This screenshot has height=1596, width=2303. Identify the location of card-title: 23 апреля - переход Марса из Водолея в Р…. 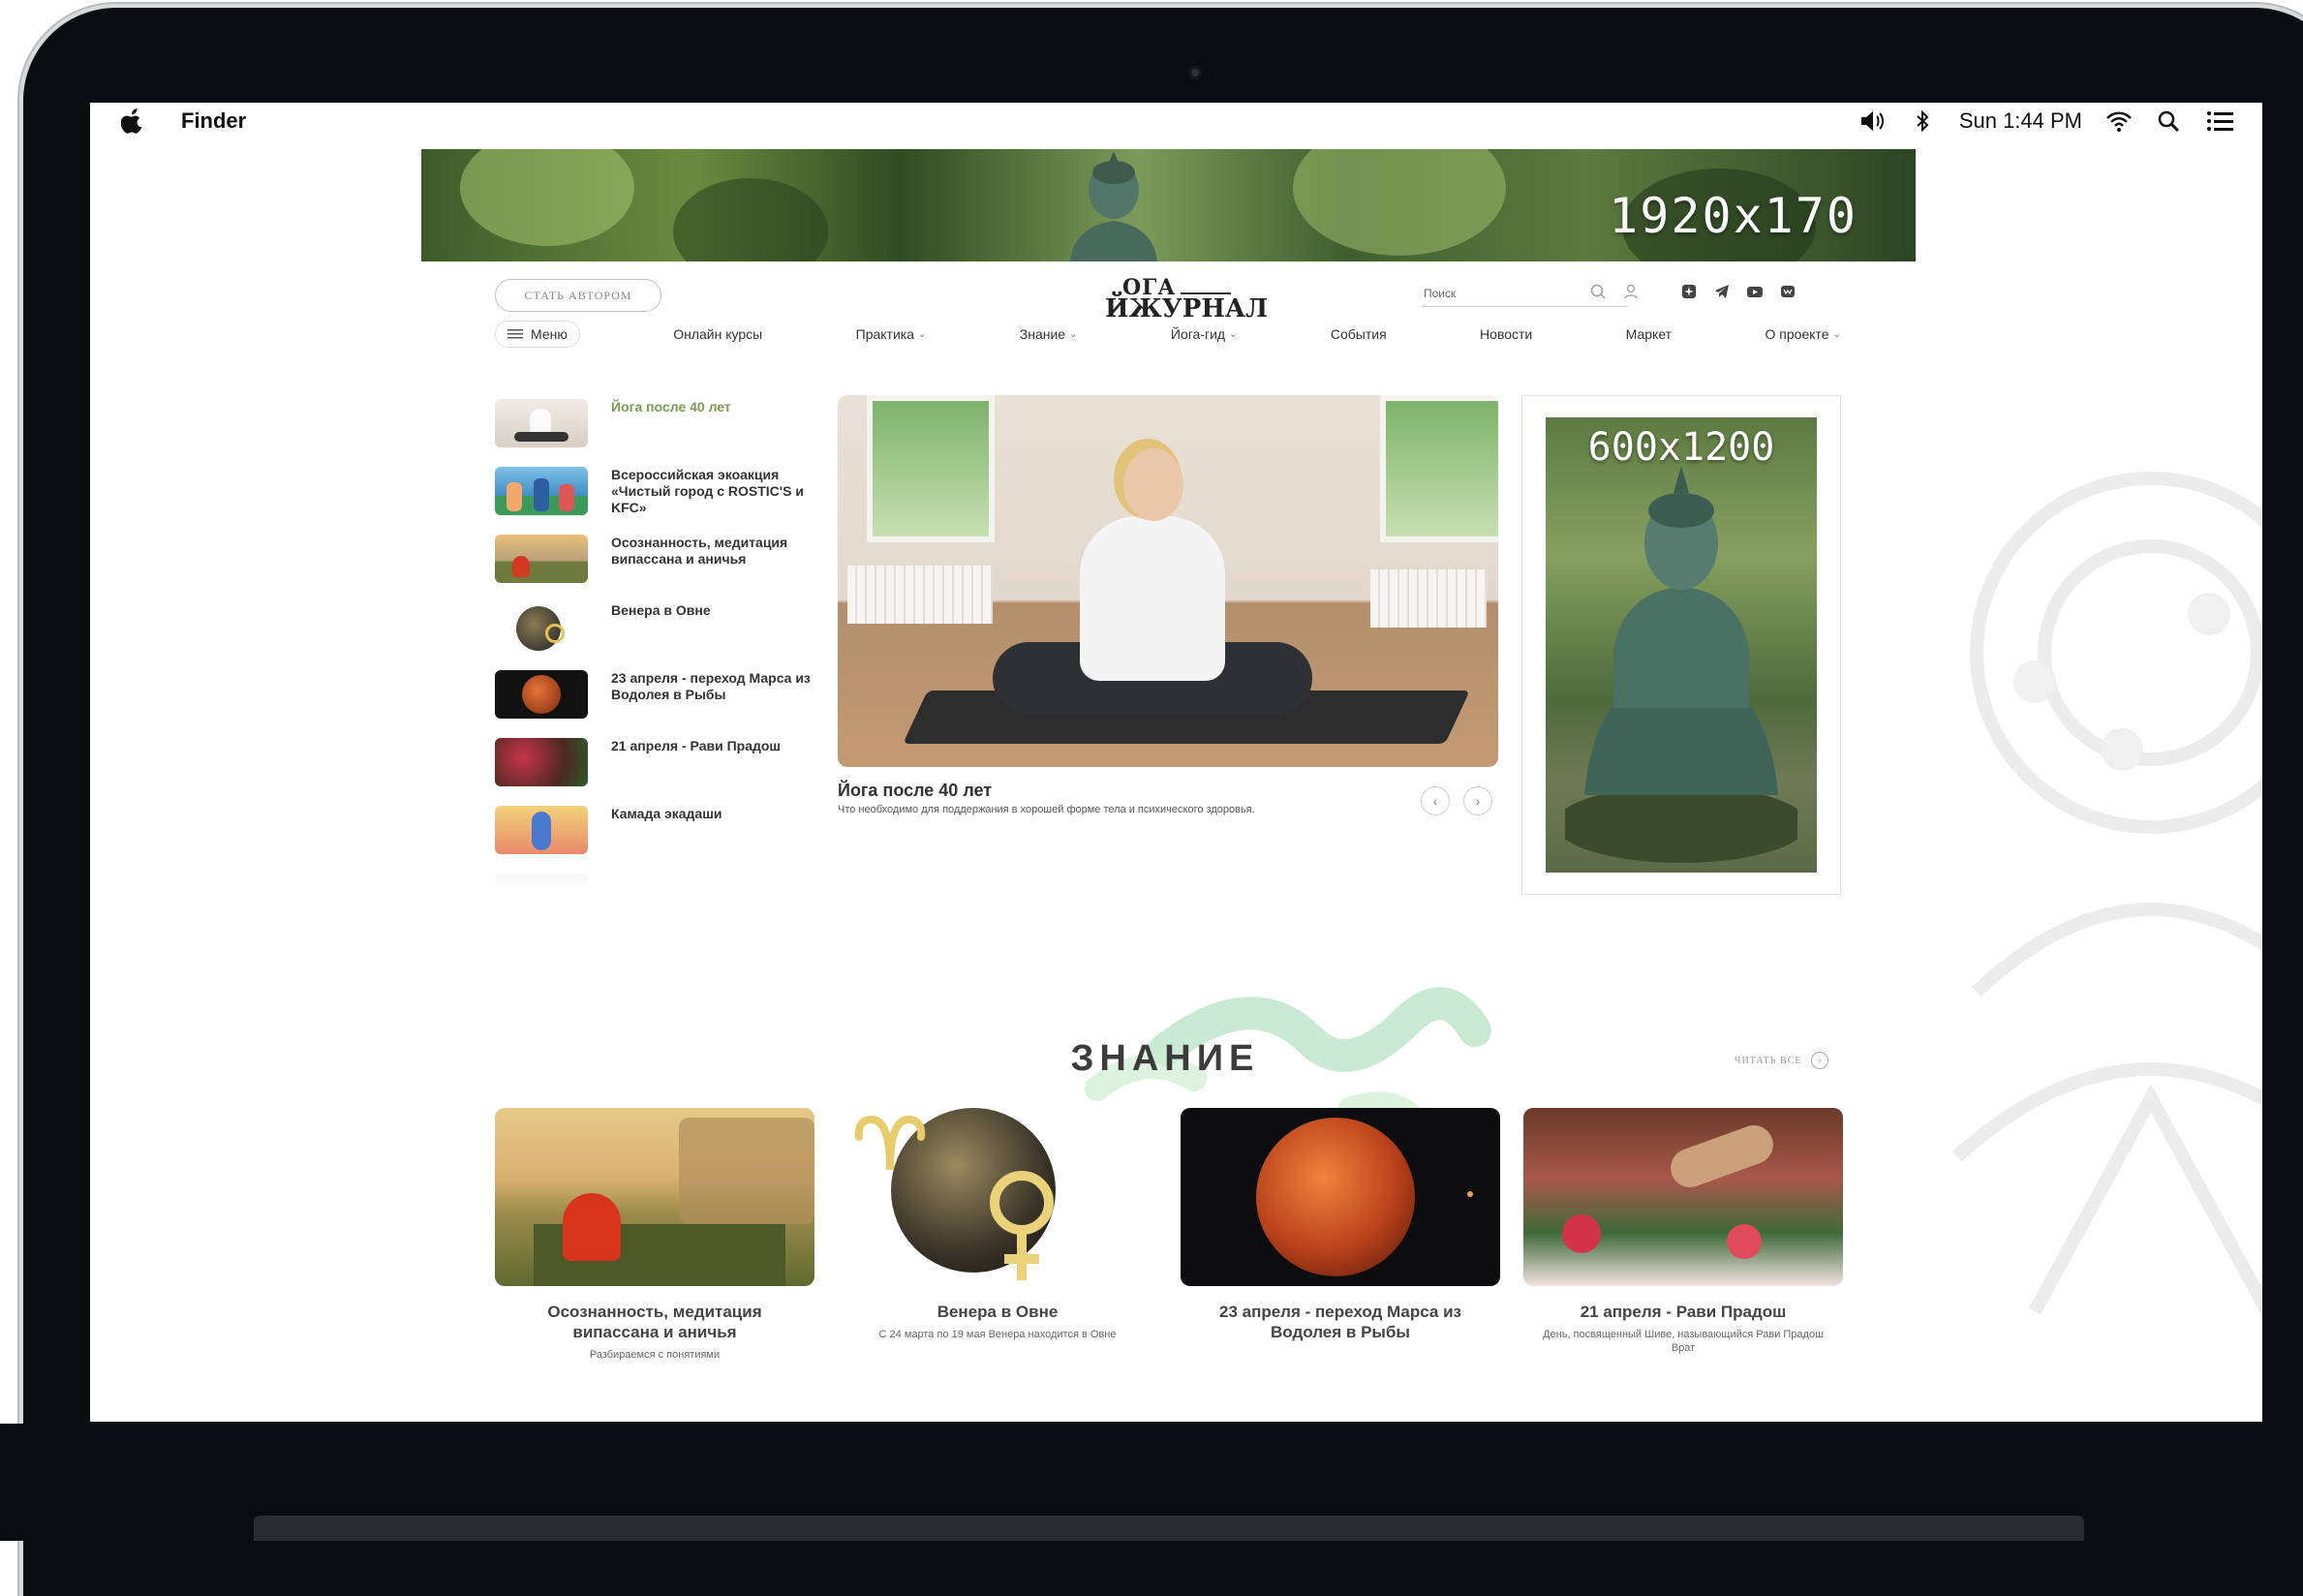
(1339, 1322).